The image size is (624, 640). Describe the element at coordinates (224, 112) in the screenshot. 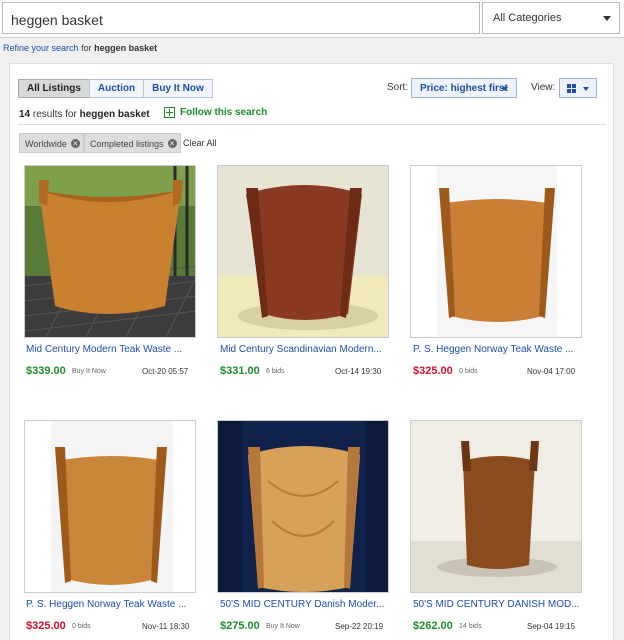

I see `follow-search-label: Follow this search` at that location.